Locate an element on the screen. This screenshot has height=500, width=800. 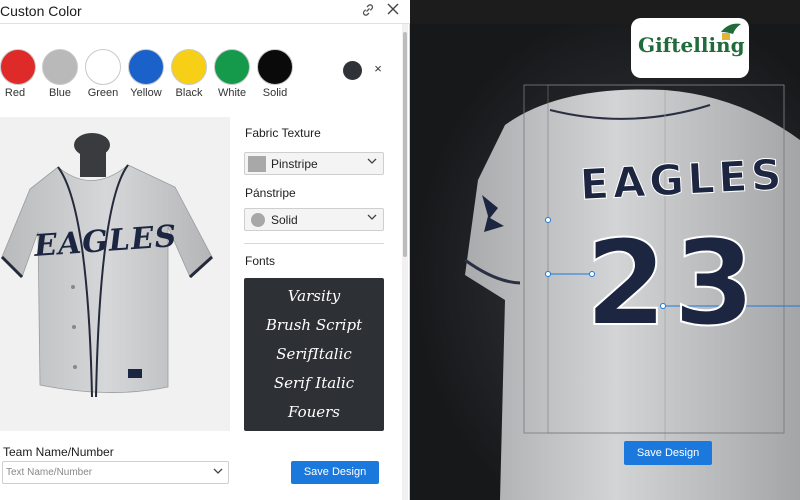
font-option-serifitalic: SerifItalic is located at coordinates (314, 354).